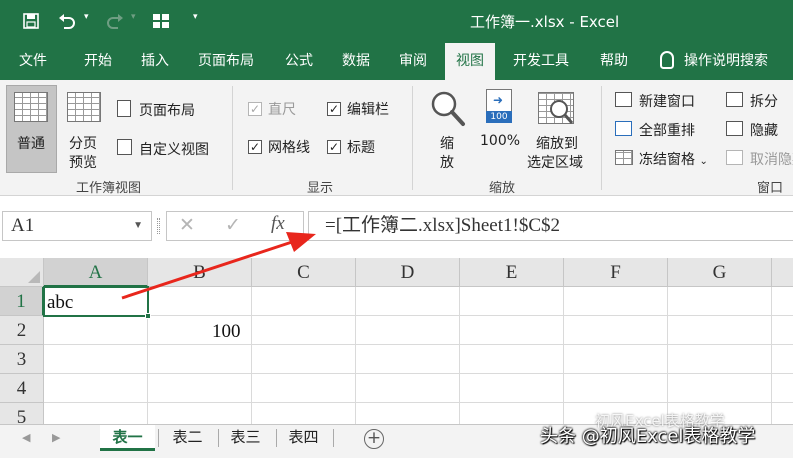 This screenshot has width=793, height=458. I want to click on tab-help: 帮助, so click(614, 61).